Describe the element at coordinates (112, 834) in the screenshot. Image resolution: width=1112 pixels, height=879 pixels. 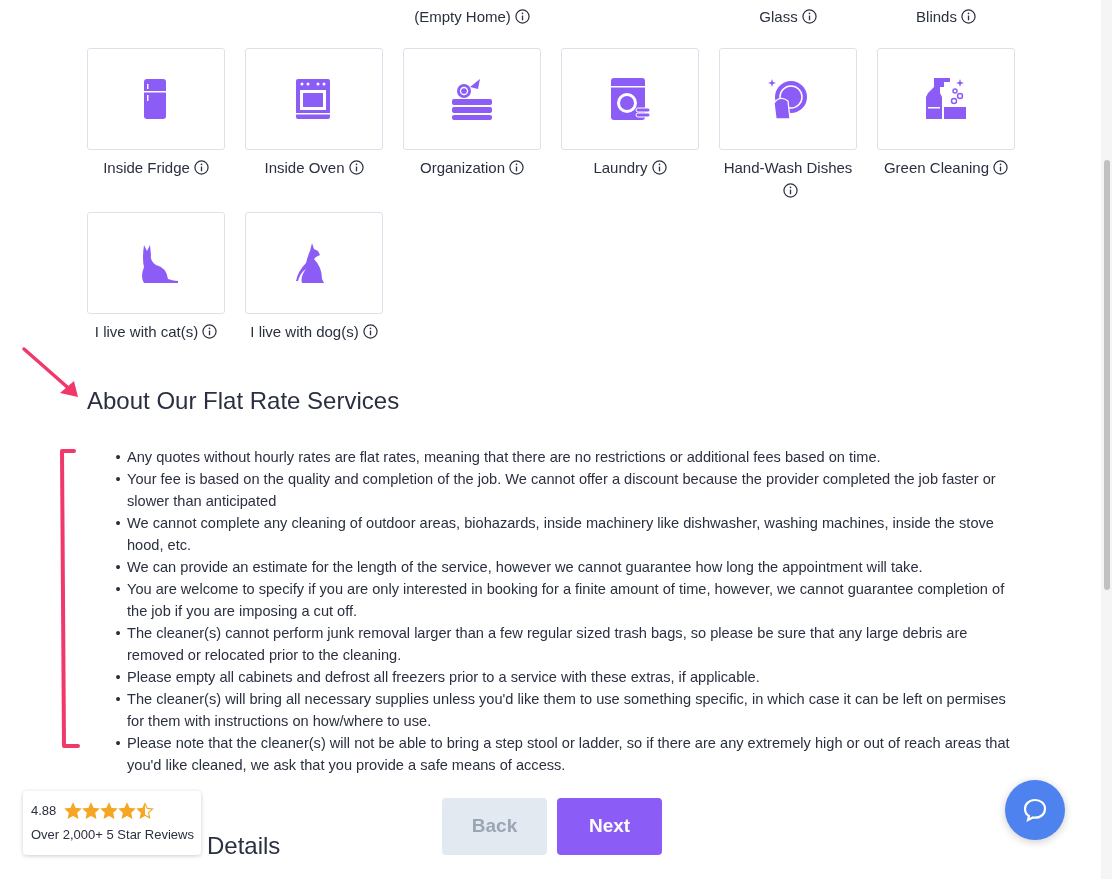
I see `review-caption: Over 2,000+ 5 Star Reviews` at that location.